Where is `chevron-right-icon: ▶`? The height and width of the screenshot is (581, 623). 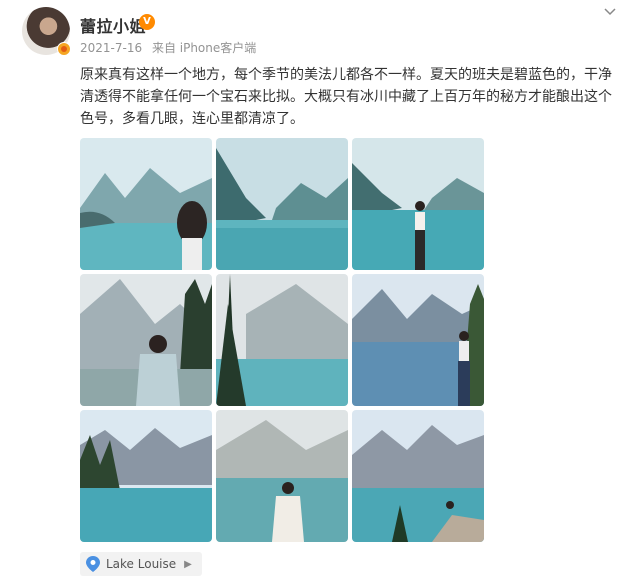 chevron-right-icon: ▶ is located at coordinates (188, 564).